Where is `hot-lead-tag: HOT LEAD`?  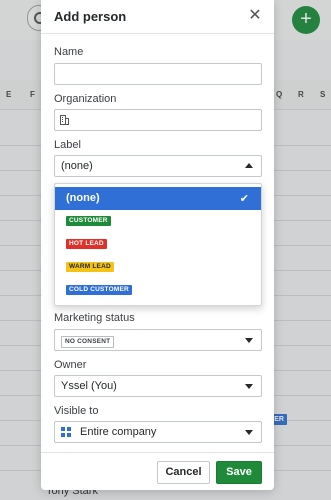 hot-lead-tag: HOT LEAD is located at coordinates (86, 244).